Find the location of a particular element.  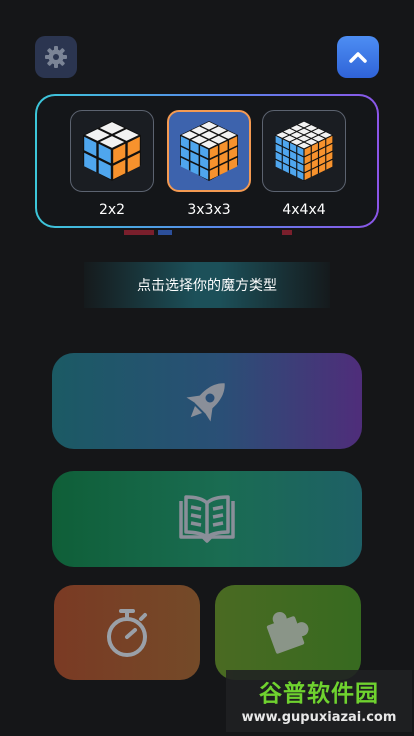

puzzle-icon is located at coordinates (287, 632).